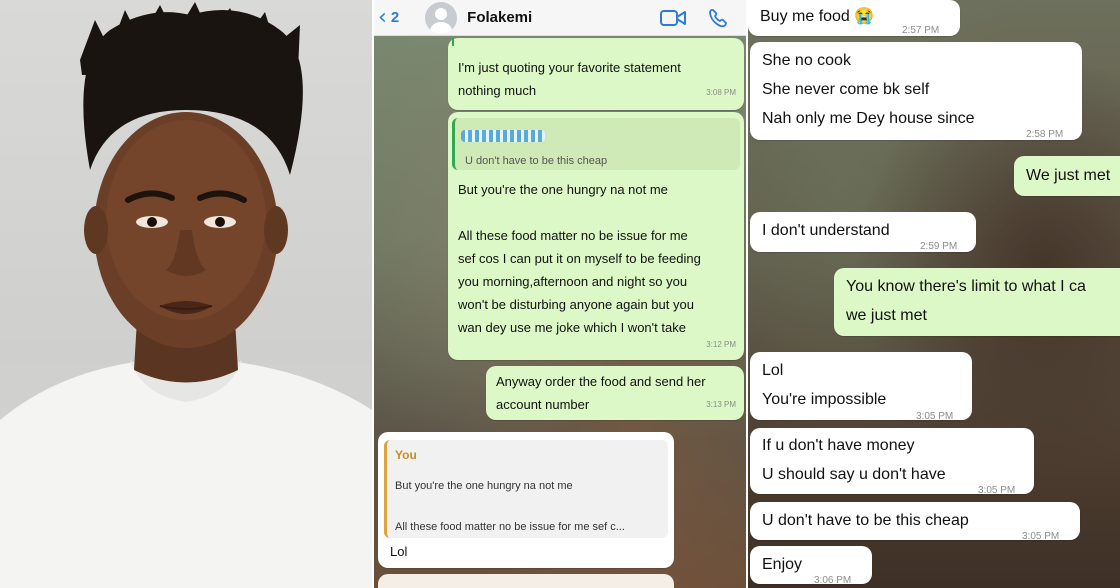 The height and width of the screenshot is (588, 1120). Describe the element at coordinates (497, 90) in the screenshot. I see `message-text: nothing much` at that location.